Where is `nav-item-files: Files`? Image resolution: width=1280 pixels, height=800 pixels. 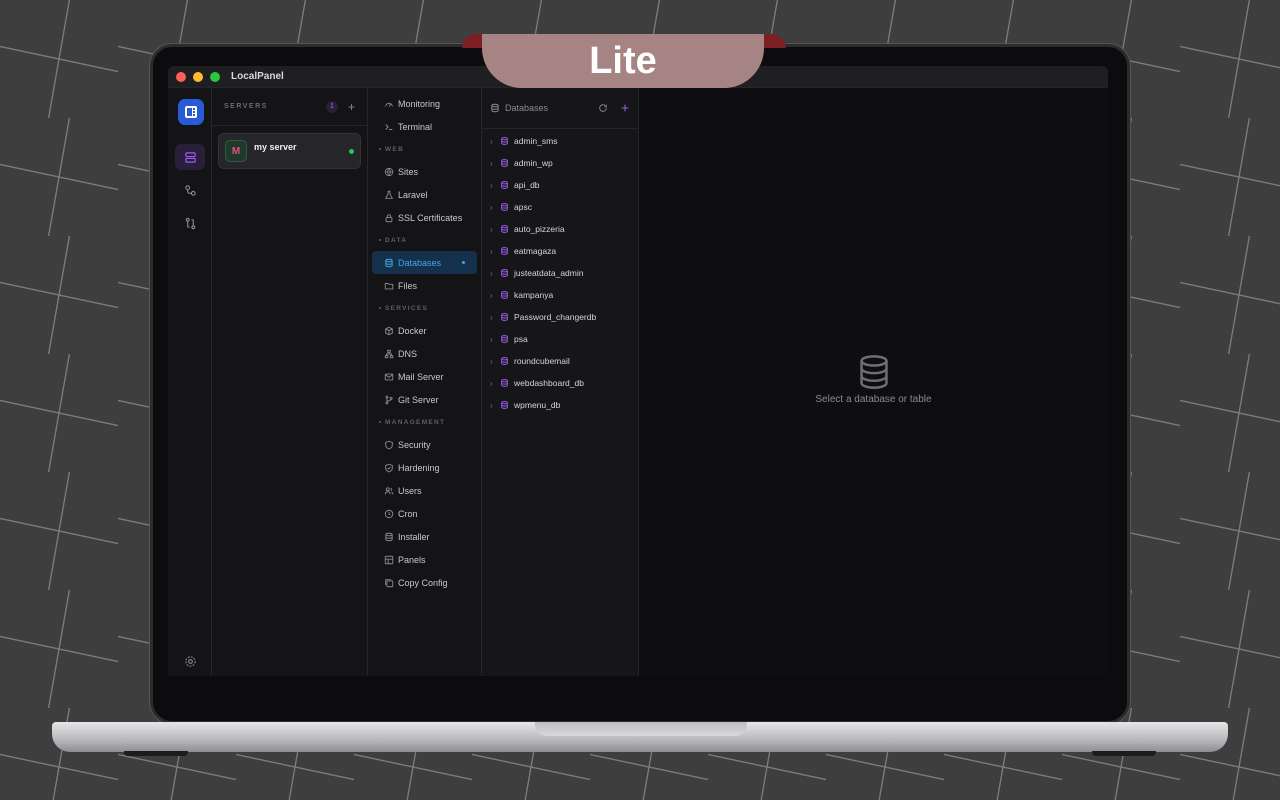
nav-item-files: Files is located at coordinates (424, 285).